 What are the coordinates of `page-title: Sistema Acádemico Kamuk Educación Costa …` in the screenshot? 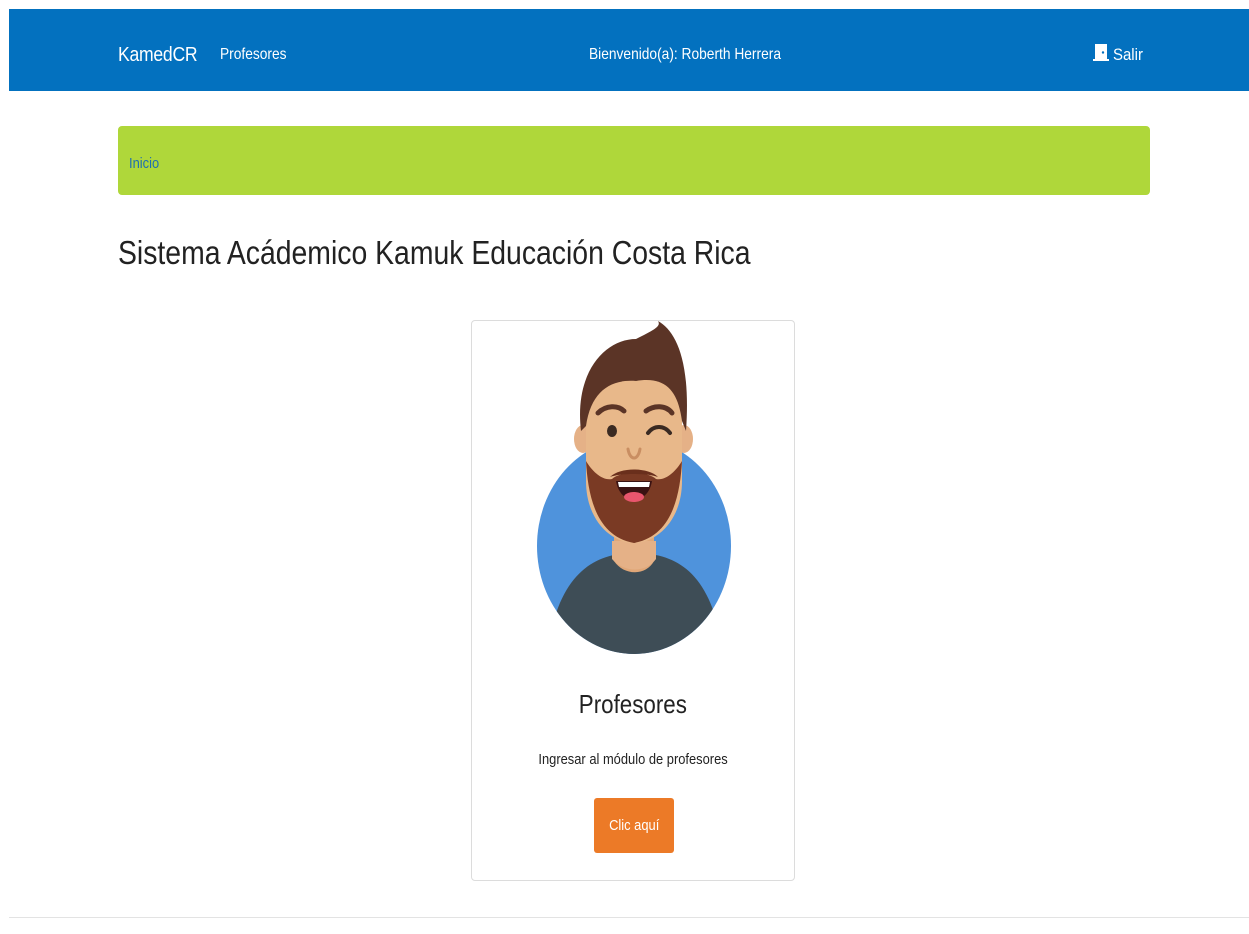 It's located at (434, 252).